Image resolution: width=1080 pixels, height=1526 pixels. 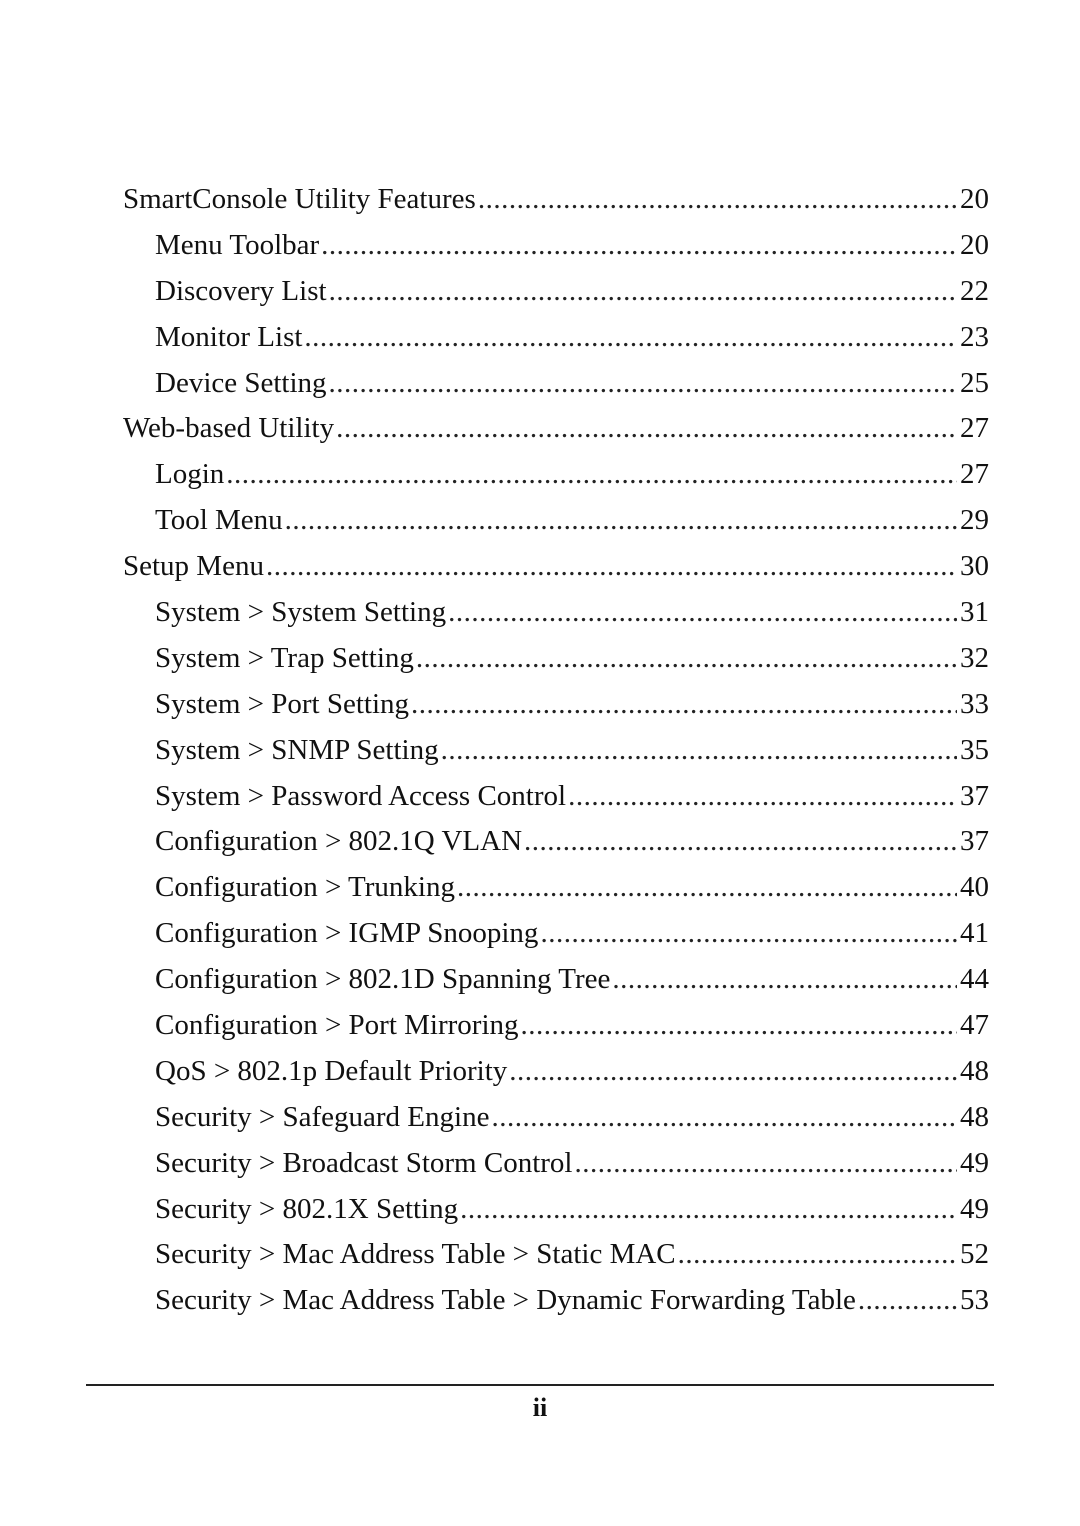 I want to click on toc-entry-title: Monitor List, so click(x=229, y=336).